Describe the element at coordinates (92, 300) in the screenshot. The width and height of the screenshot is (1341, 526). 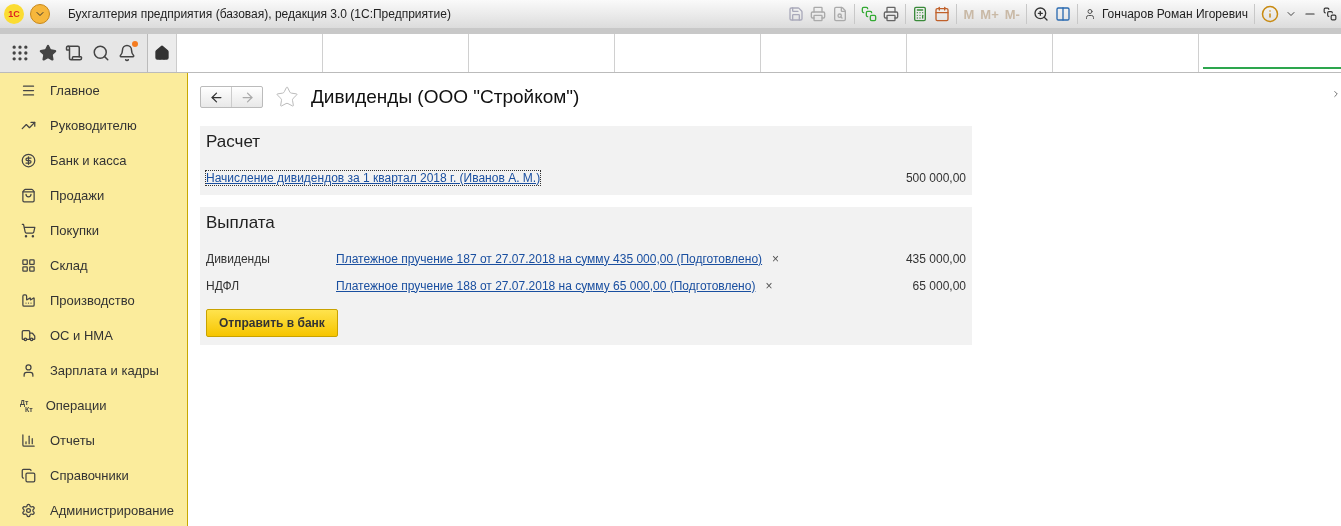
I see `sidebar-item: Производство` at that location.